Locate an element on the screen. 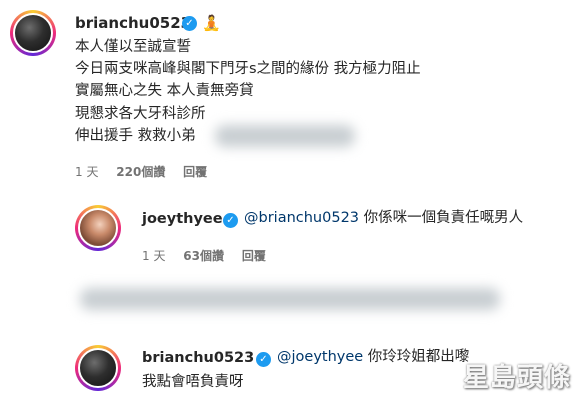 Image resolution: width=579 pixels, height=400 pixels. comment-time: 1 天 is located at coordinates (87, 172).